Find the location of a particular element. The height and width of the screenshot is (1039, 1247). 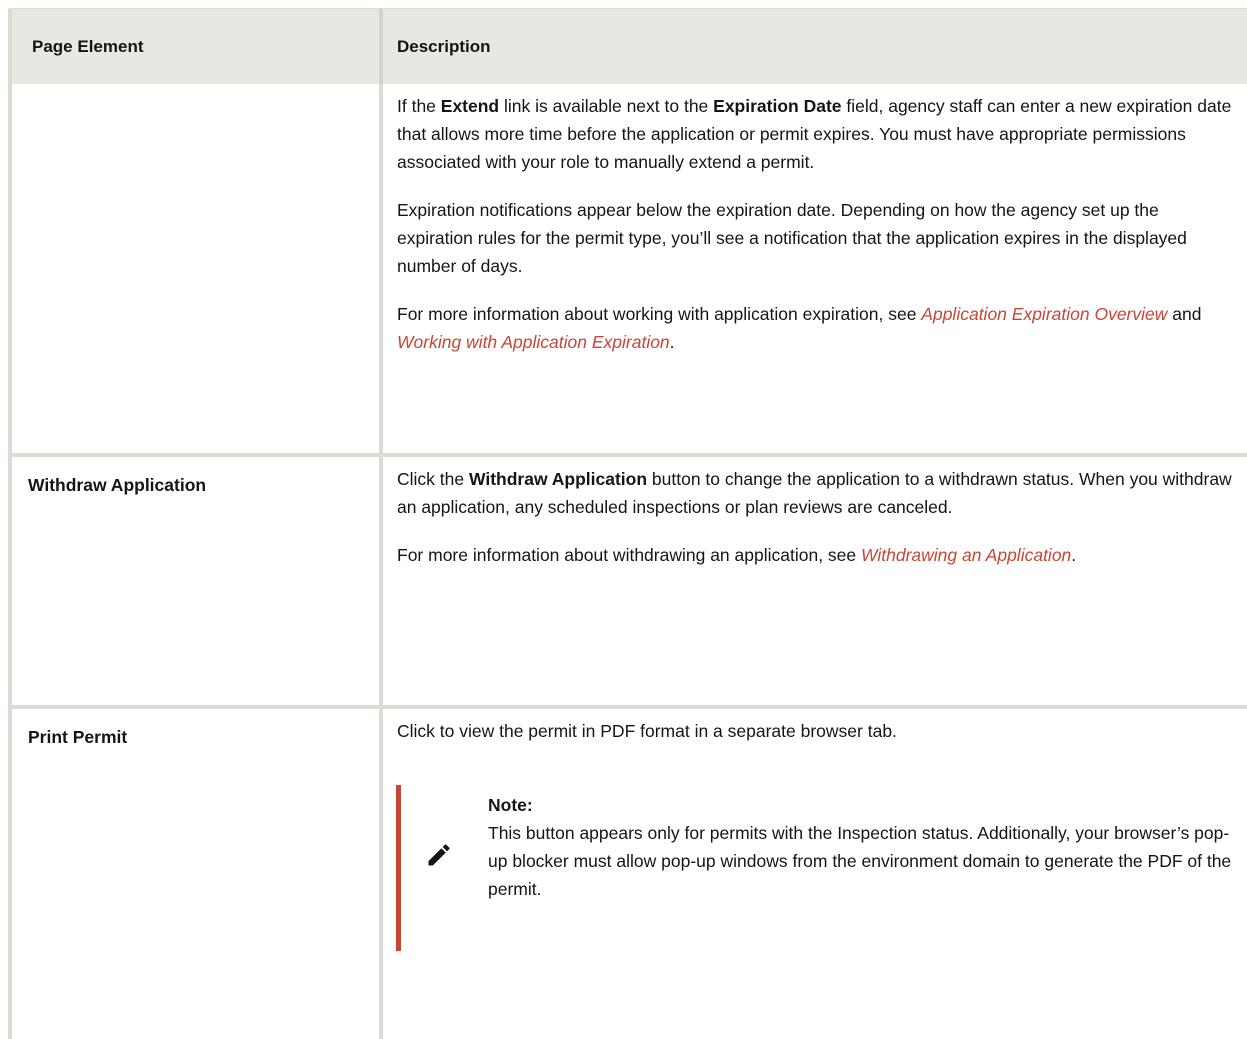

ui-term-withdraw-application: Withdraw Application is located at coordinates (558, 479).